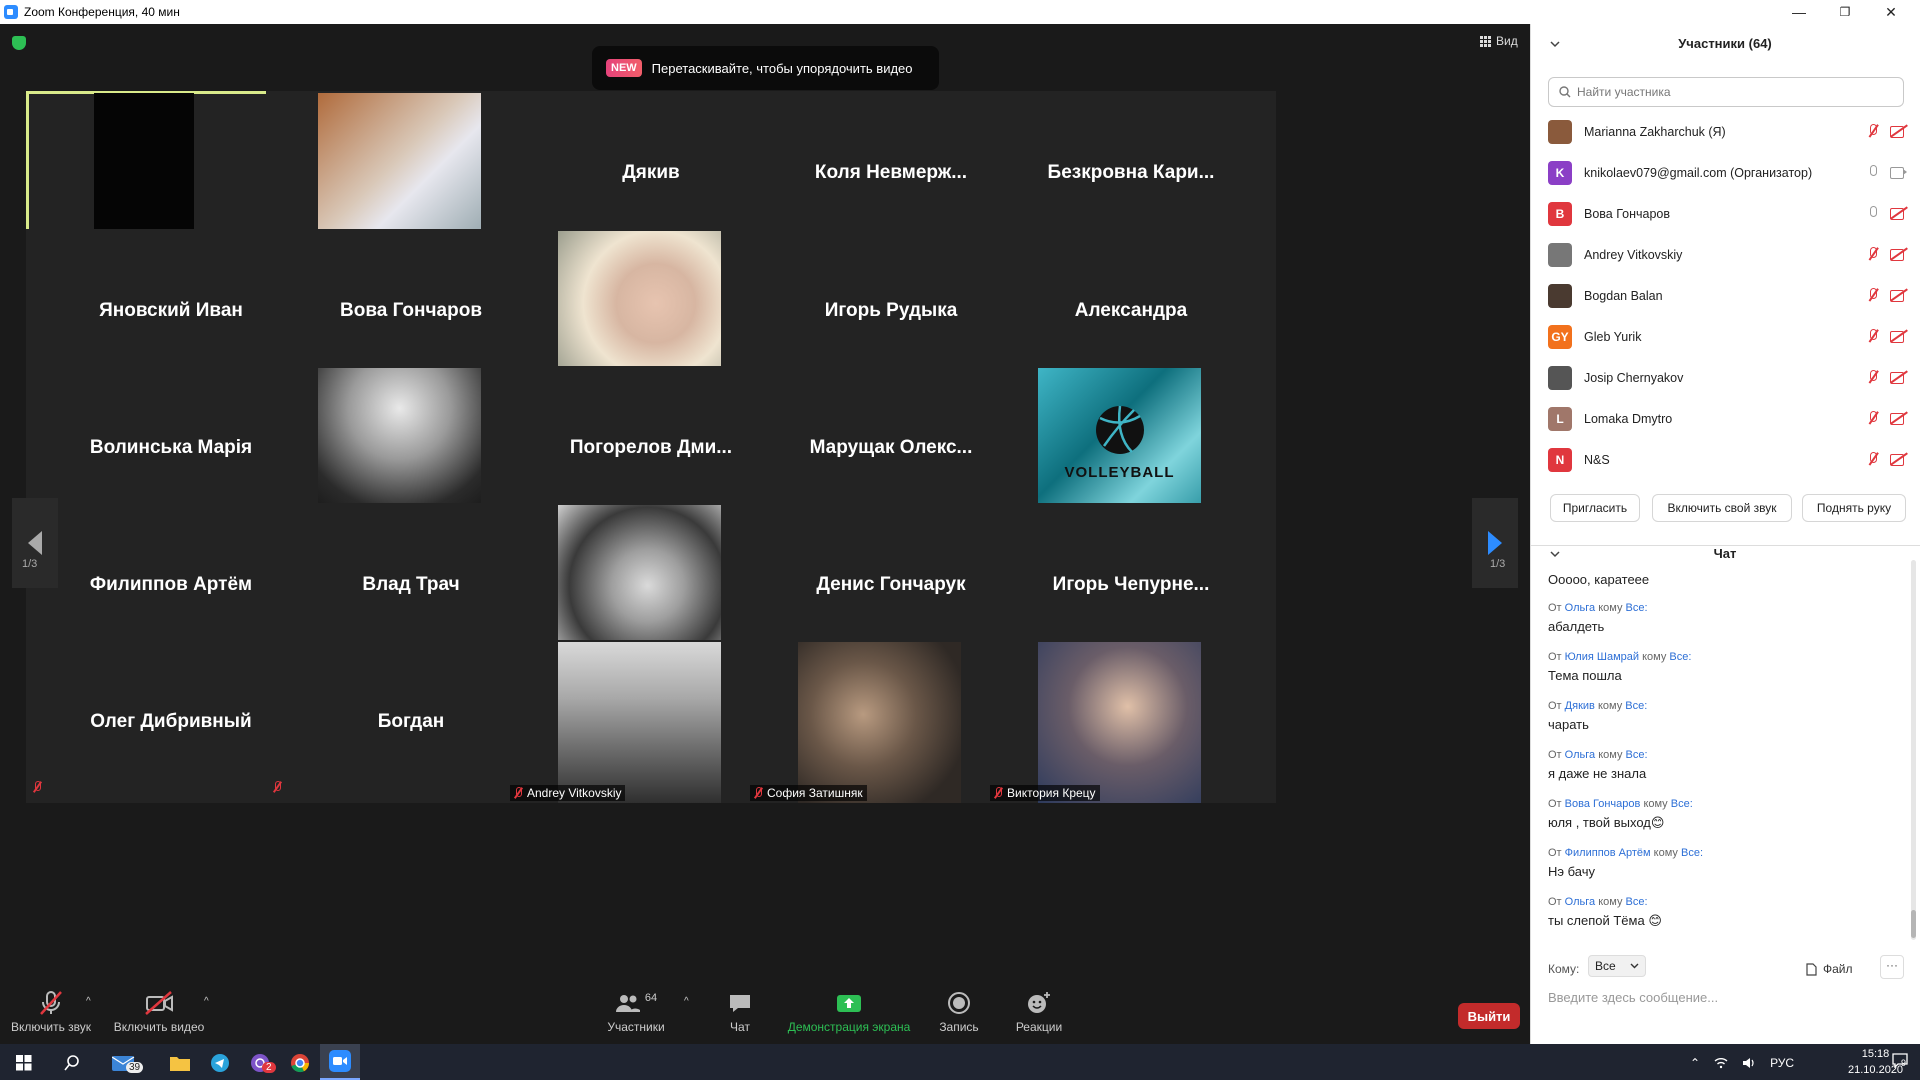 The width and height of the screenshot is (1920, 1080). What do you see at coordinates (159, 1012) in the screenshot?
I see `start-video-button: Включить видео` at bounding box center [159, 1012].